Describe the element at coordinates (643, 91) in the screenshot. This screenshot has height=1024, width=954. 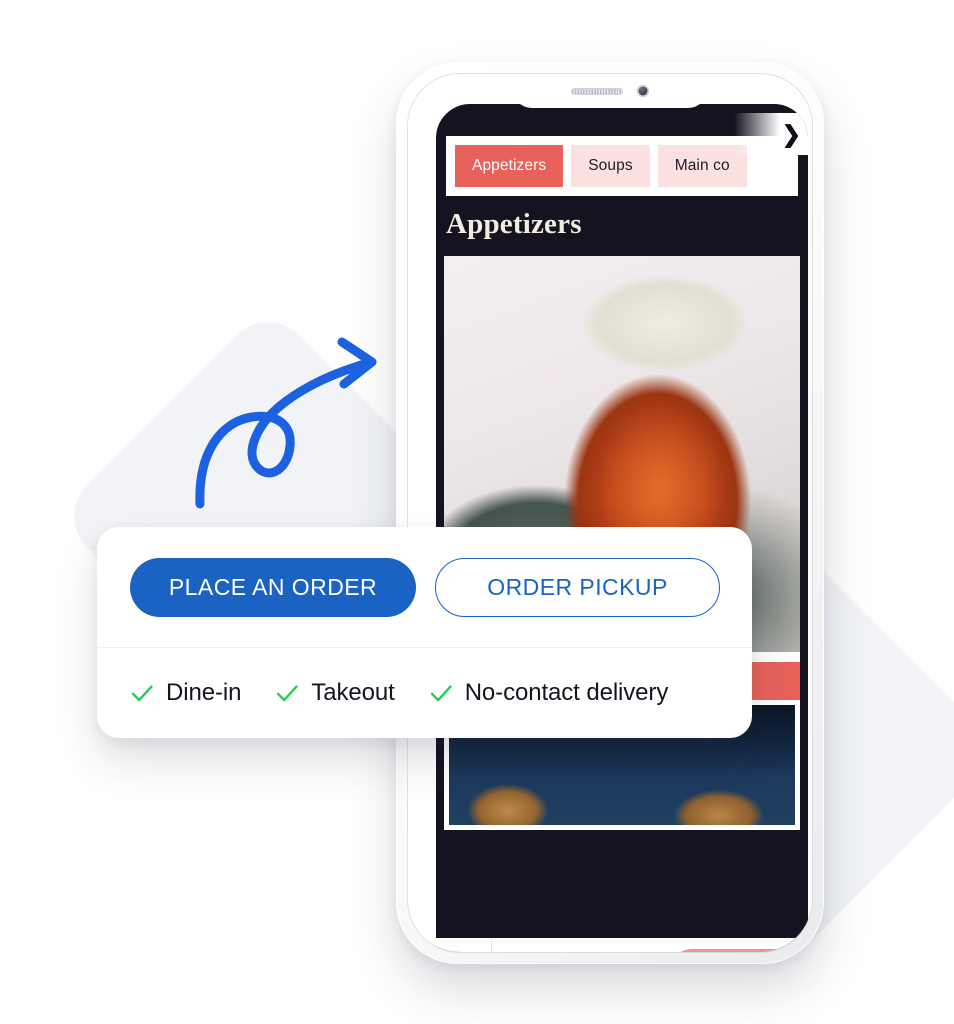
I see `front-camera-icon` at that location.